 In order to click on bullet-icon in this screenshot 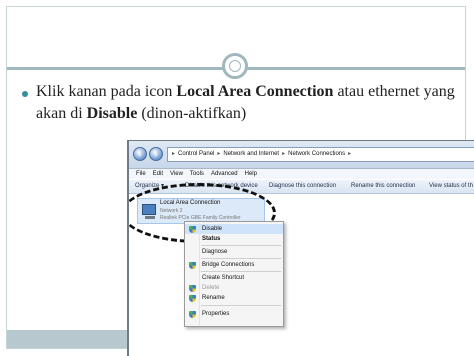, I will do `click(25, 94)`.